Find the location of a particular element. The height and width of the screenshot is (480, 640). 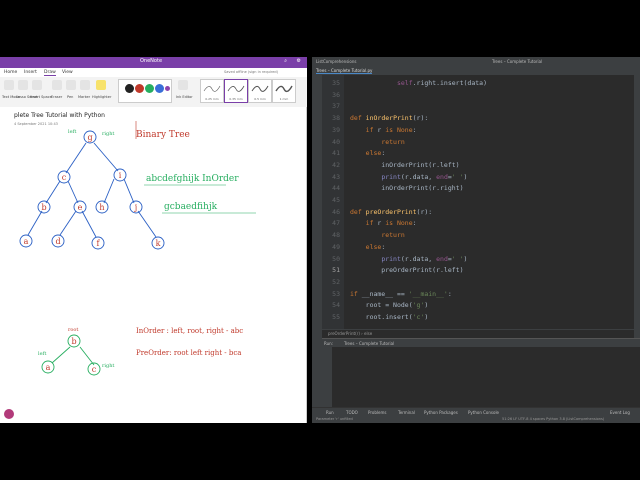

stroke-tile-2: 0.35 mm is located at coordinates (236, 91).